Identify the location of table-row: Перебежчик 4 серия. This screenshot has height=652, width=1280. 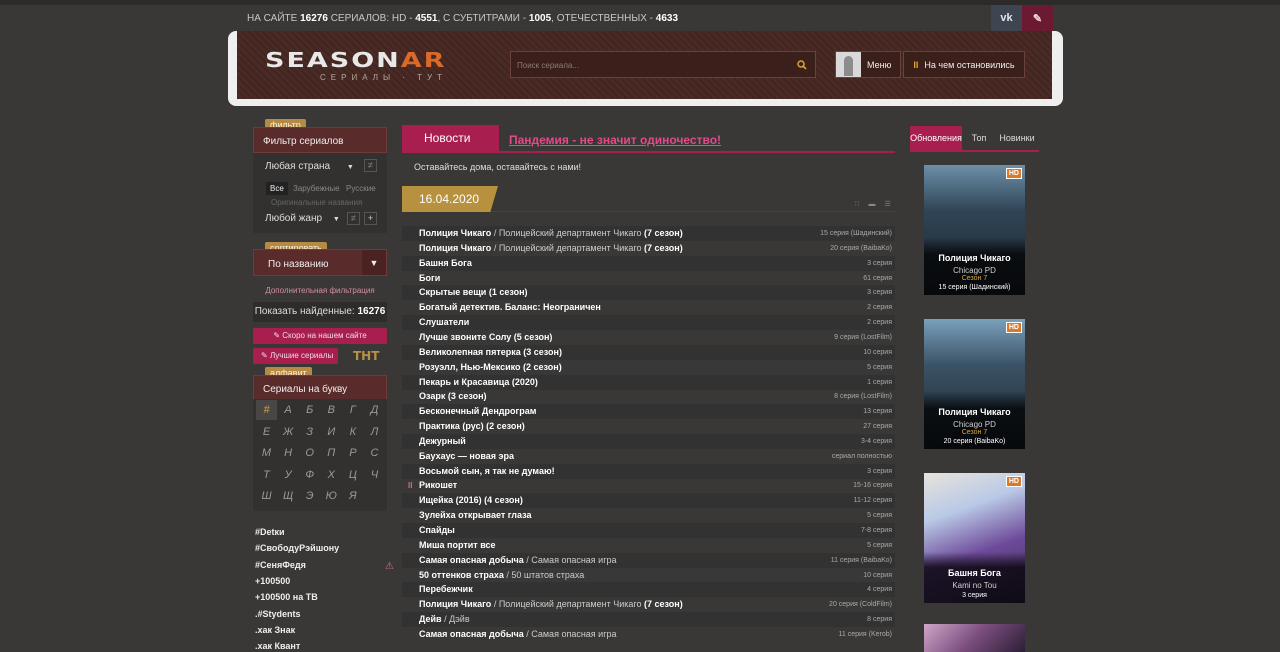
(648, 589).